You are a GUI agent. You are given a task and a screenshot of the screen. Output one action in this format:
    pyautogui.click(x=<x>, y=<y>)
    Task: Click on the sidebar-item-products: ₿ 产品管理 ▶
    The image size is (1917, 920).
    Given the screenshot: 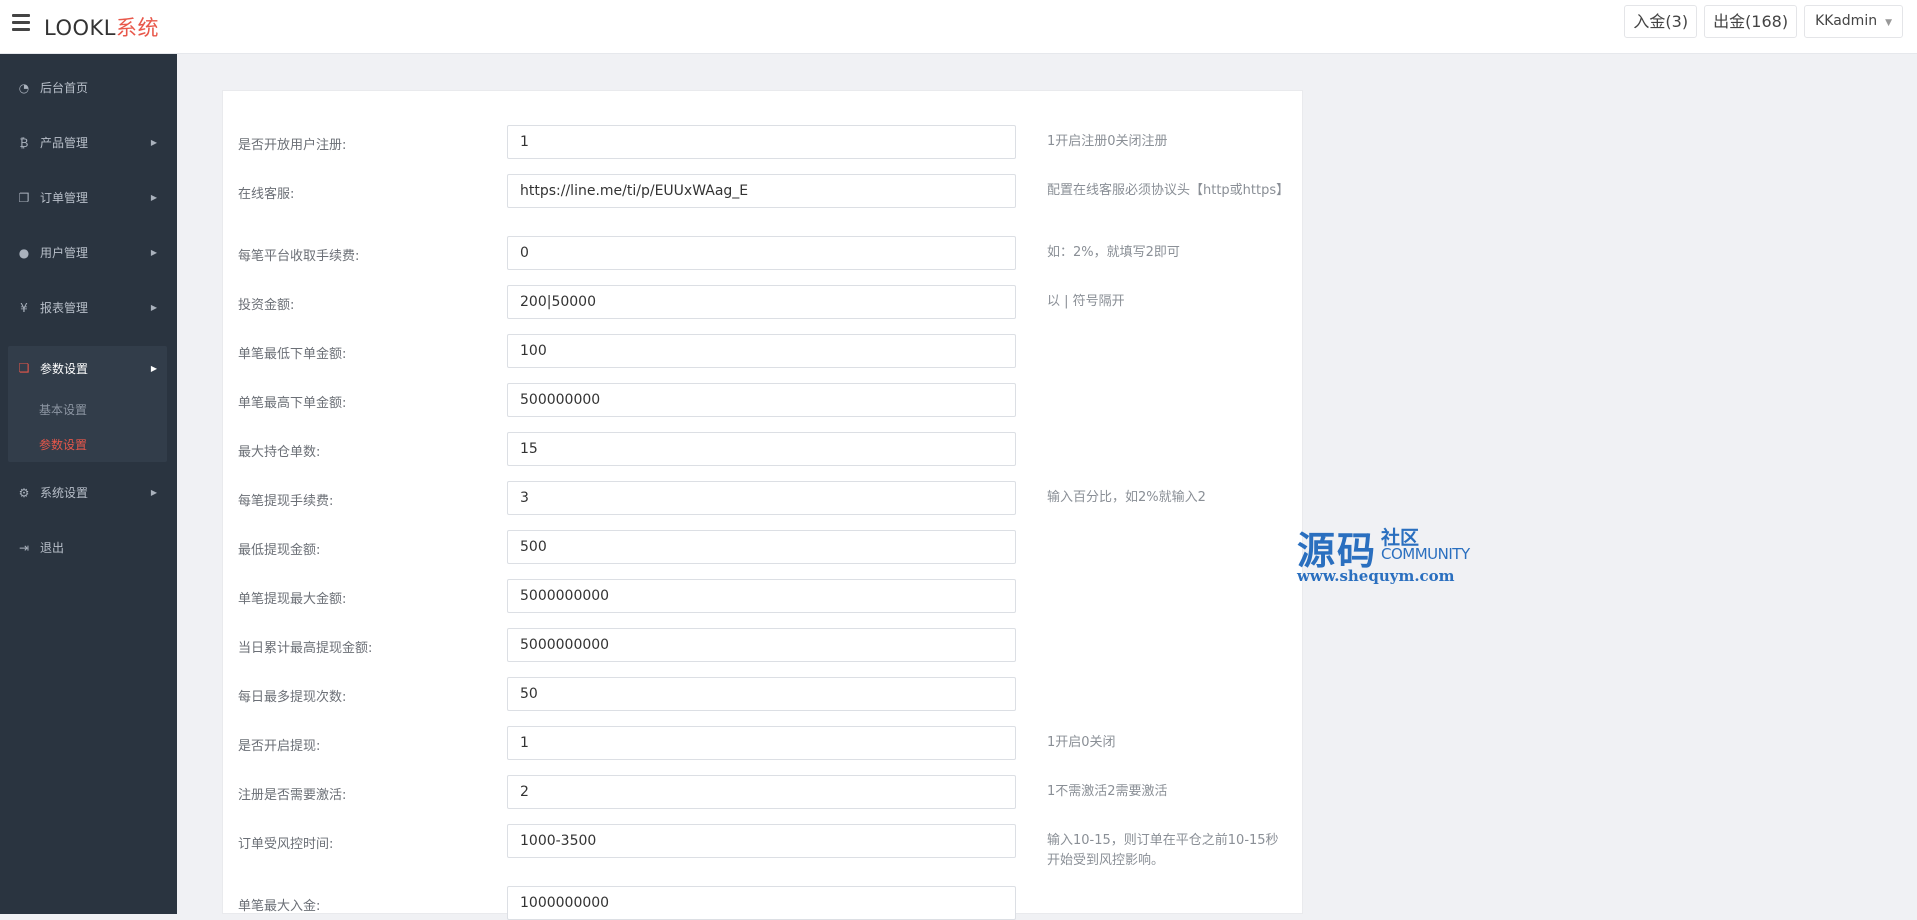 What is the action you would take?
    pyautogui.click(x=88, y=142)
    